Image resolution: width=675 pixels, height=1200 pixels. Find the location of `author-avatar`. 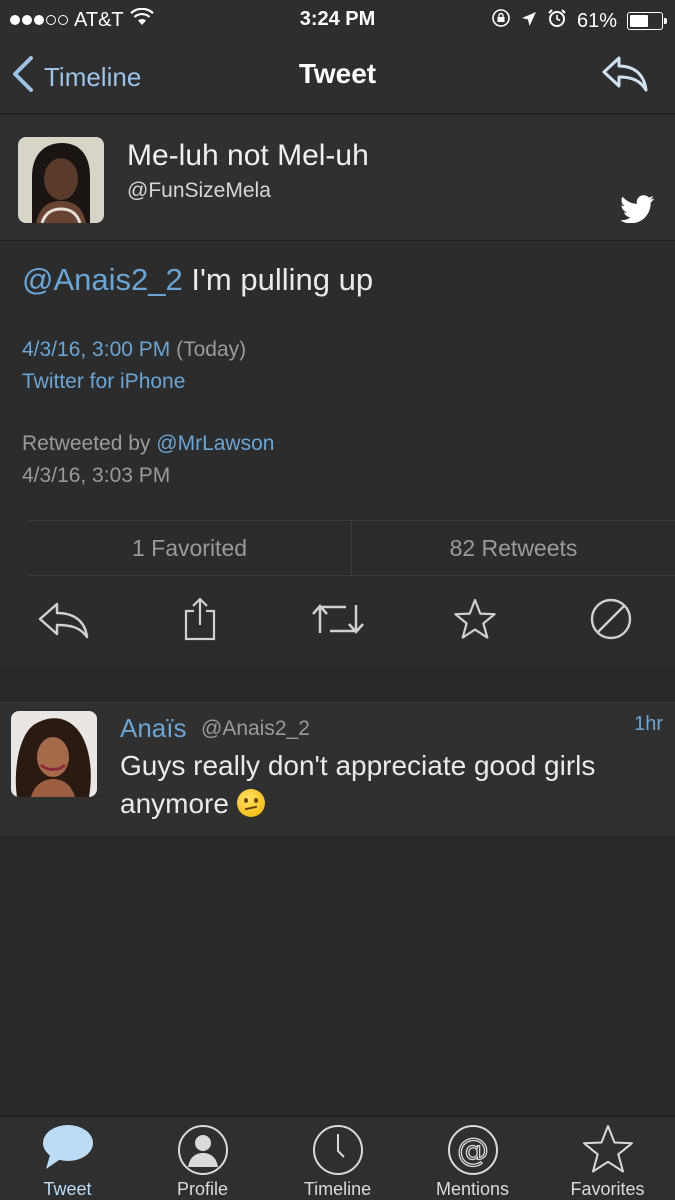

author-avatar is located at coordinates (61, 180).